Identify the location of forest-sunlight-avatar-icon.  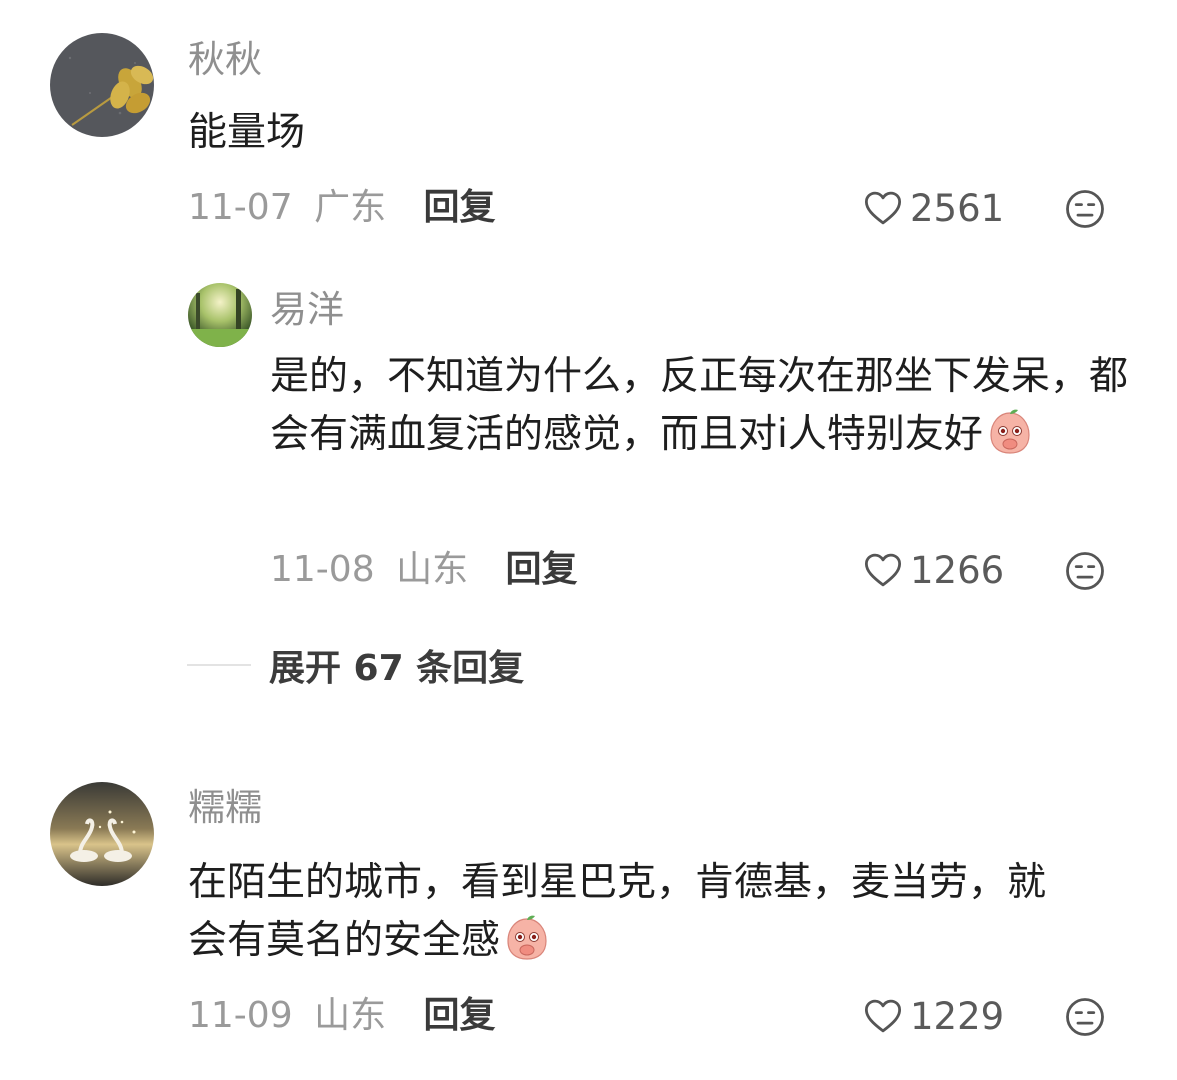
(220, 315).